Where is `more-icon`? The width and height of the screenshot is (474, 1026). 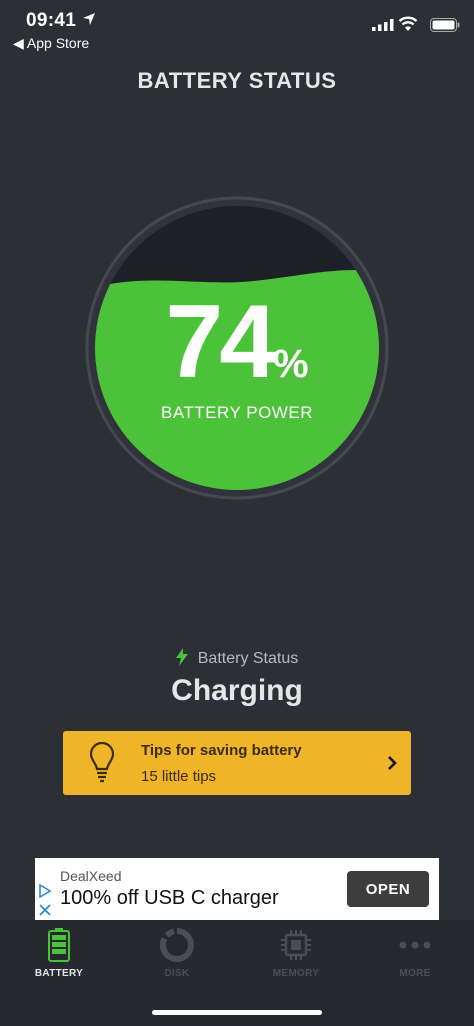 more-icon is located at coordinates (415, 945).